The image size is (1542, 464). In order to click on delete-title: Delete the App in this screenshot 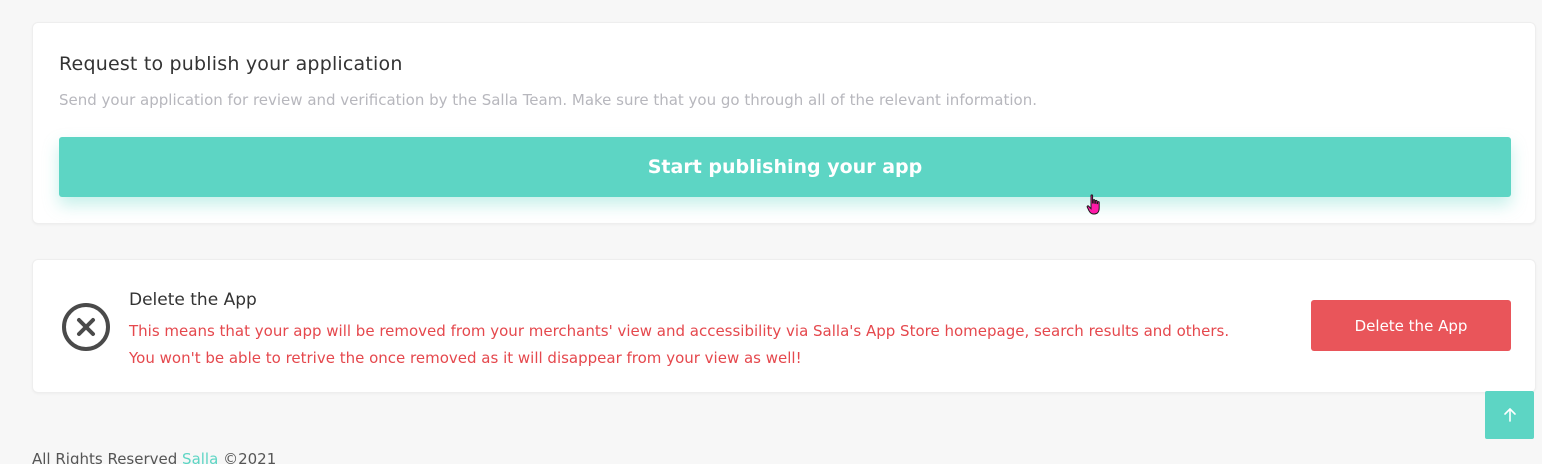, I will do `click(193, 300)`.